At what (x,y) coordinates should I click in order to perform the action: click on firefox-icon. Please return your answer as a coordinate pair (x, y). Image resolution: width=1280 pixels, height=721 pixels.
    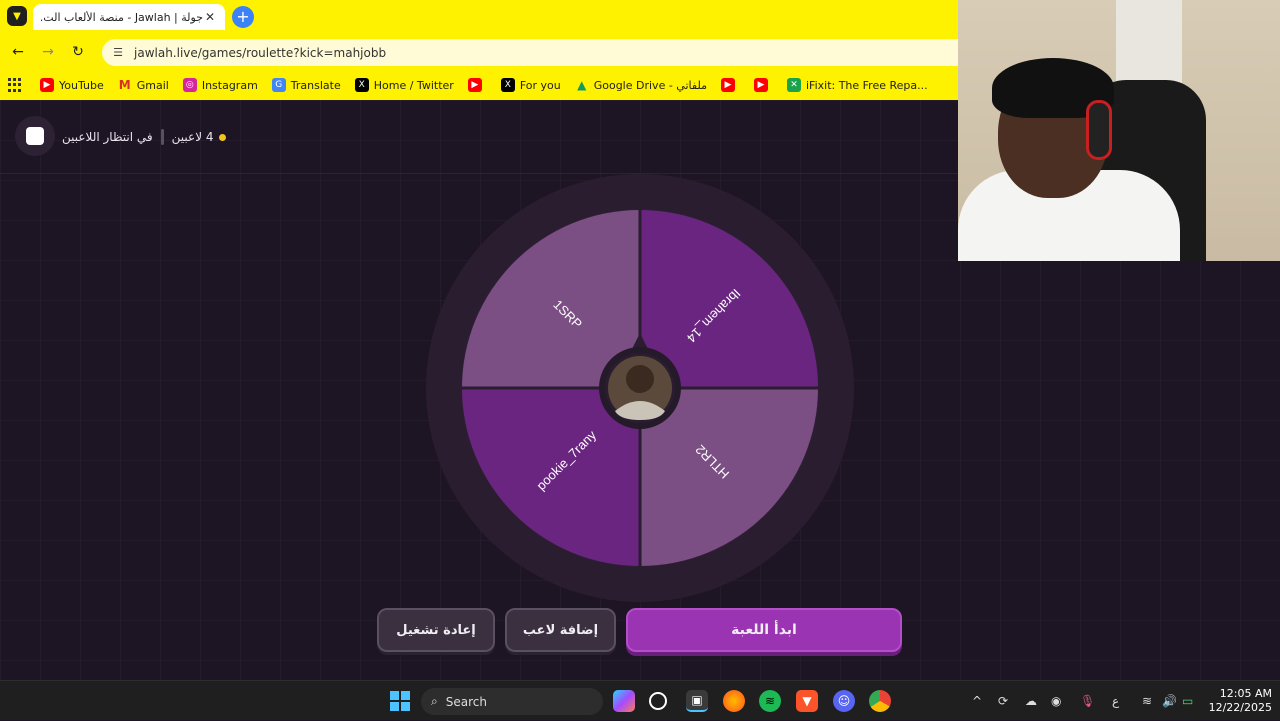
    Looking at the image, I should click on (734, 701).